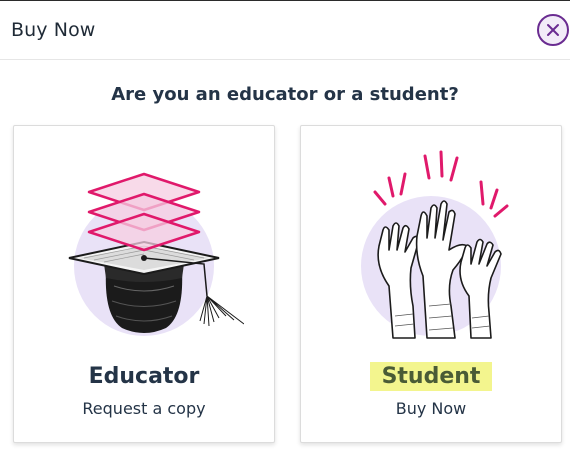 The height and width of the screenshot is (452, 570). I want to click on close-icon, so click(553, 30).